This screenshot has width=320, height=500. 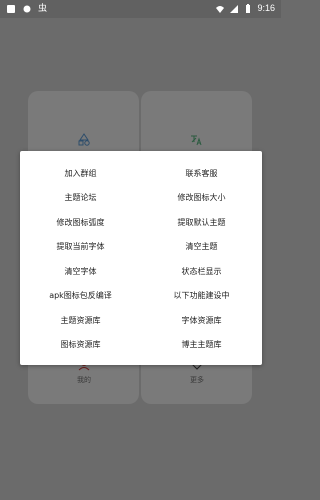 What do you see at coordinates (201, 271) in the screenshot?
I see `menu-item-status-bar-display: 状态栏显示` at bounding box center [201, 271].